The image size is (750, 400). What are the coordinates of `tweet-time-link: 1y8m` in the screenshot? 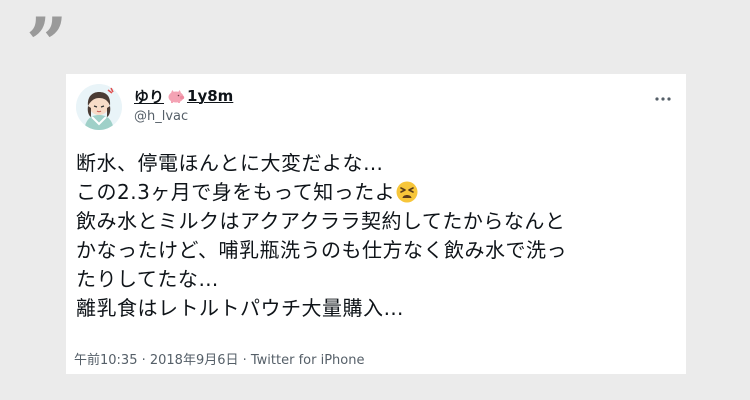 It's located at (210, 96).